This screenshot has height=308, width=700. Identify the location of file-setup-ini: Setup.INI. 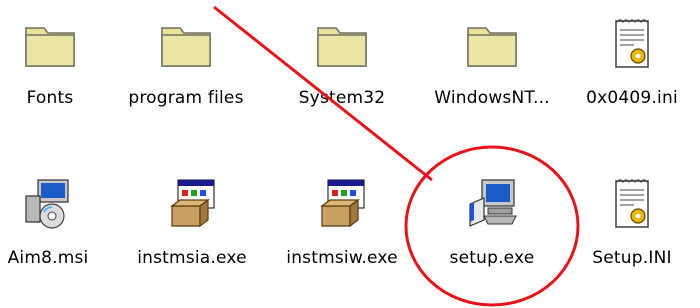
(631, 225).